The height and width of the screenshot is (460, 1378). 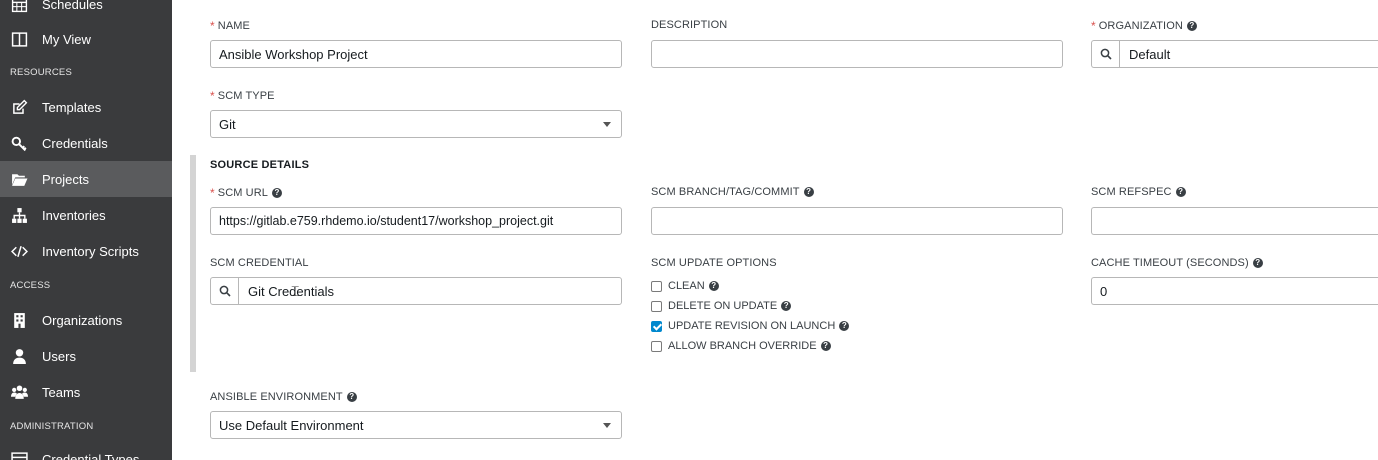 I want to click on sidebar-item-inventories: Inventories, so click(x=86, y=215).